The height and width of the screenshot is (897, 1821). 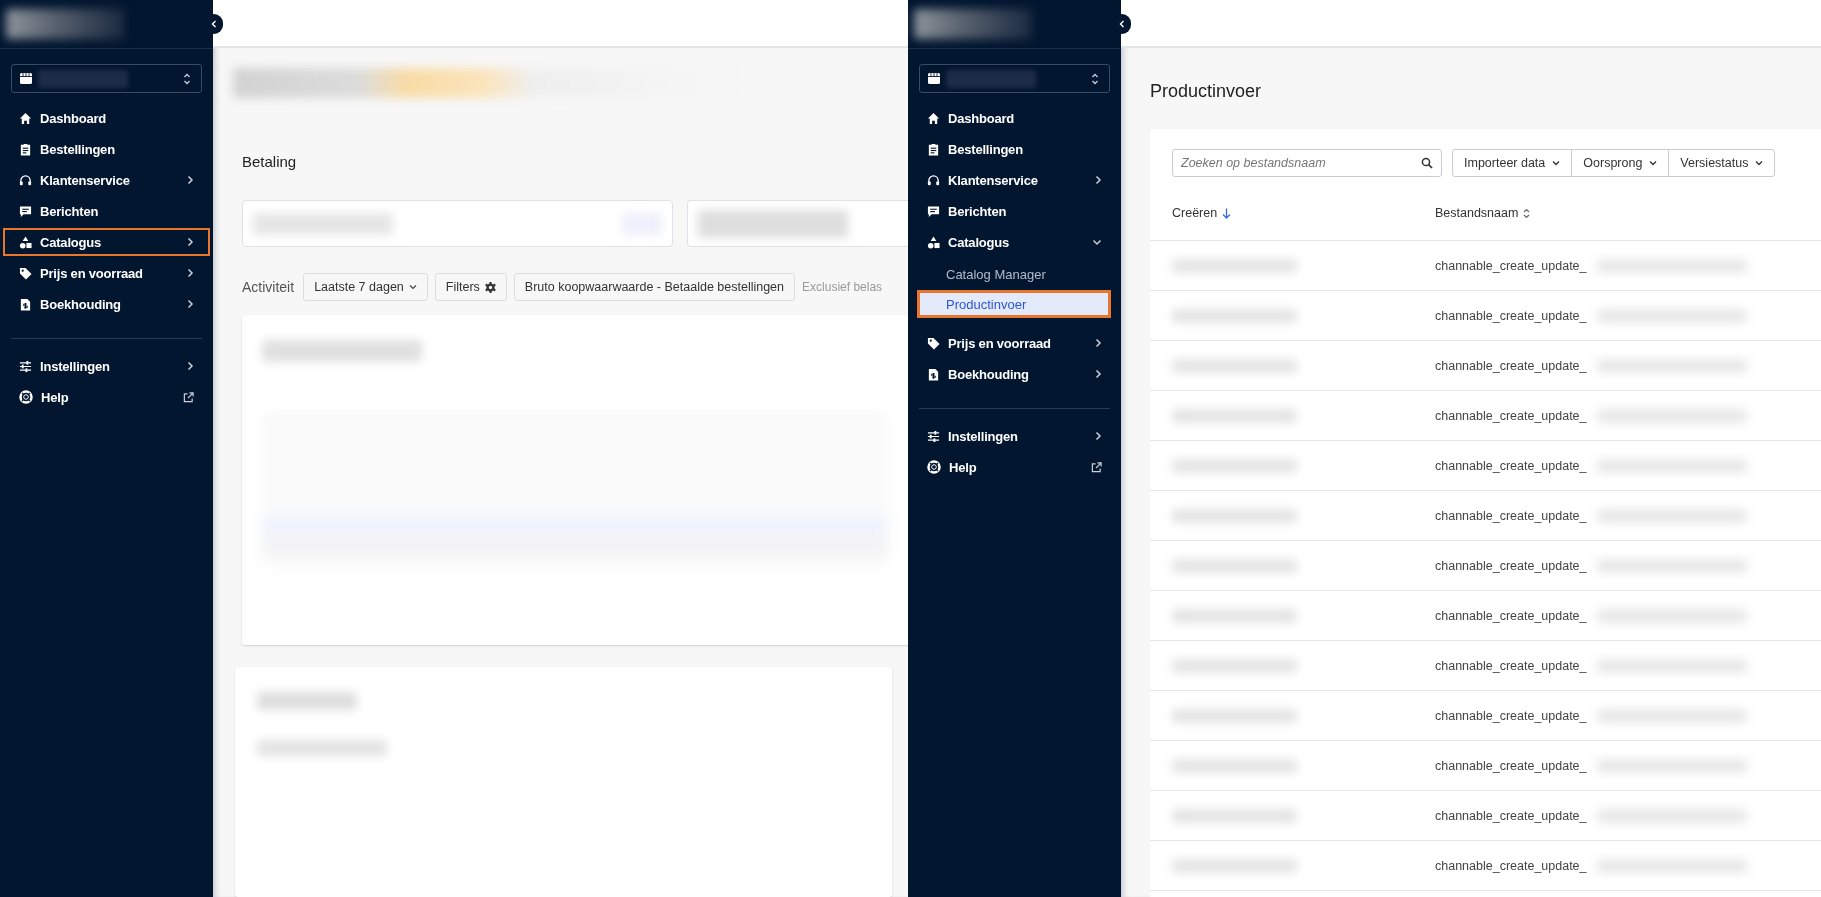 I want to click on column-header: Creëren, so click(x=1292, y=213).